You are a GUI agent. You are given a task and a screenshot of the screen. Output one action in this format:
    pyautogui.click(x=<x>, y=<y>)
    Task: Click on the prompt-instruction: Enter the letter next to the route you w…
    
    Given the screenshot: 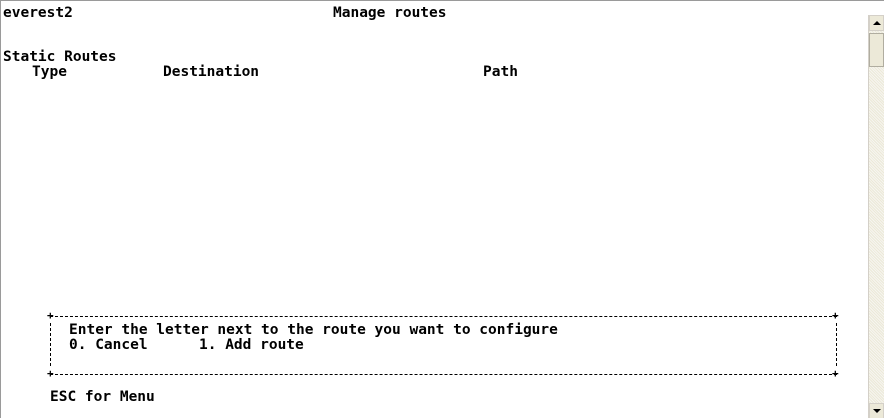 What is the action you would take?
    pyautogui.click(x=313, y=330)
    